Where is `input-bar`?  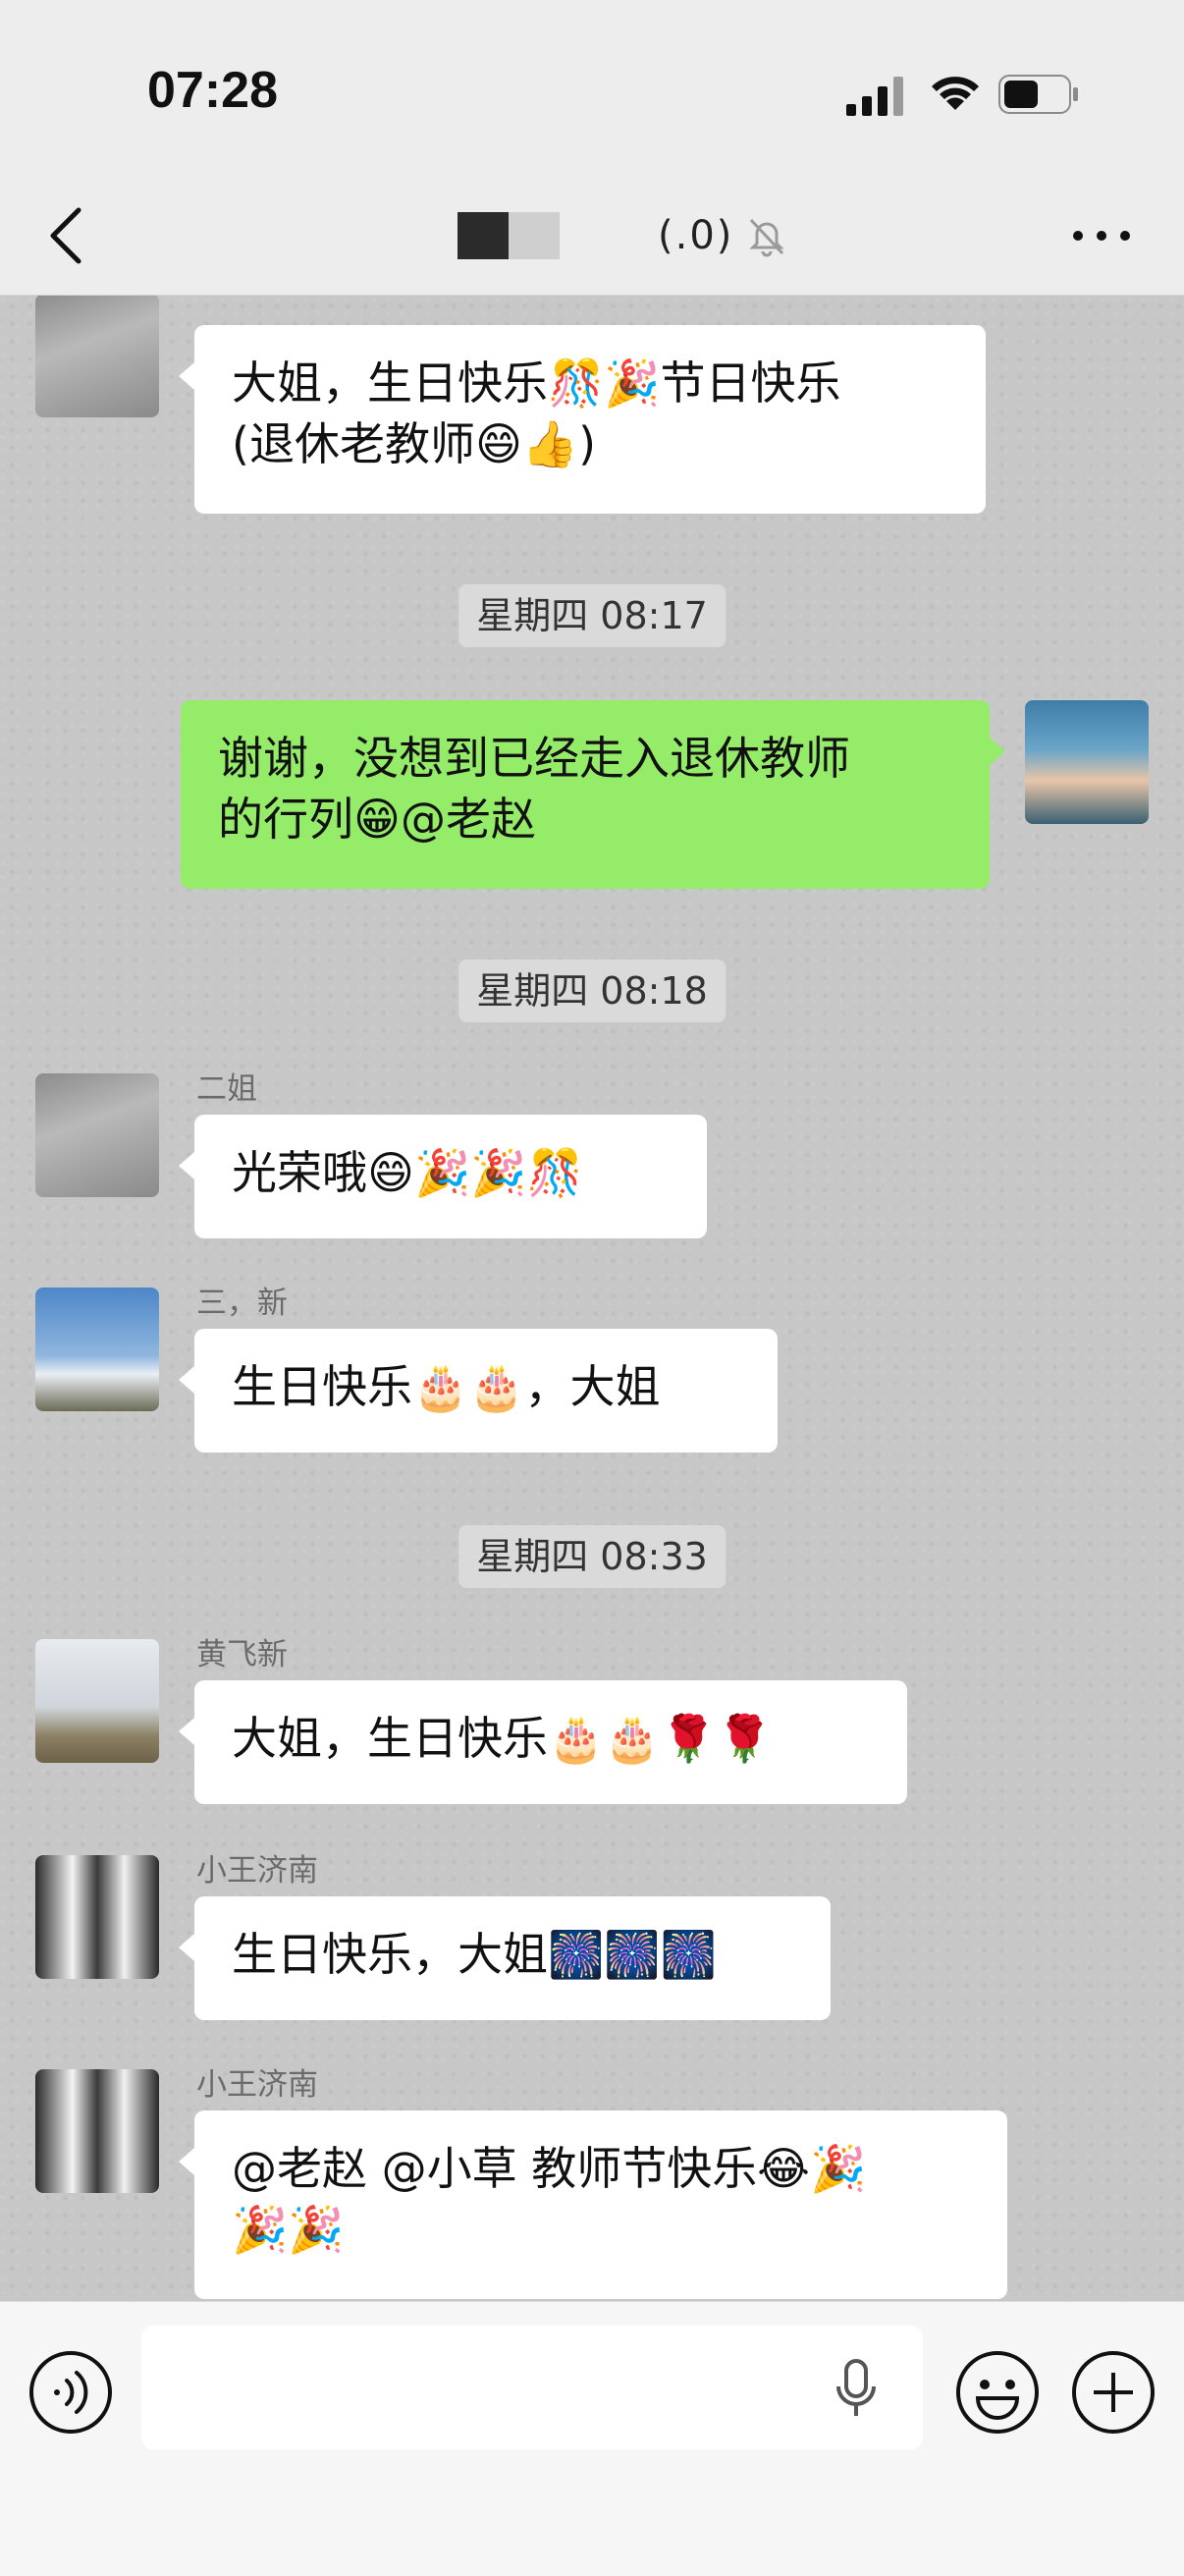
input-bar is located at coordinates (592, 2438).